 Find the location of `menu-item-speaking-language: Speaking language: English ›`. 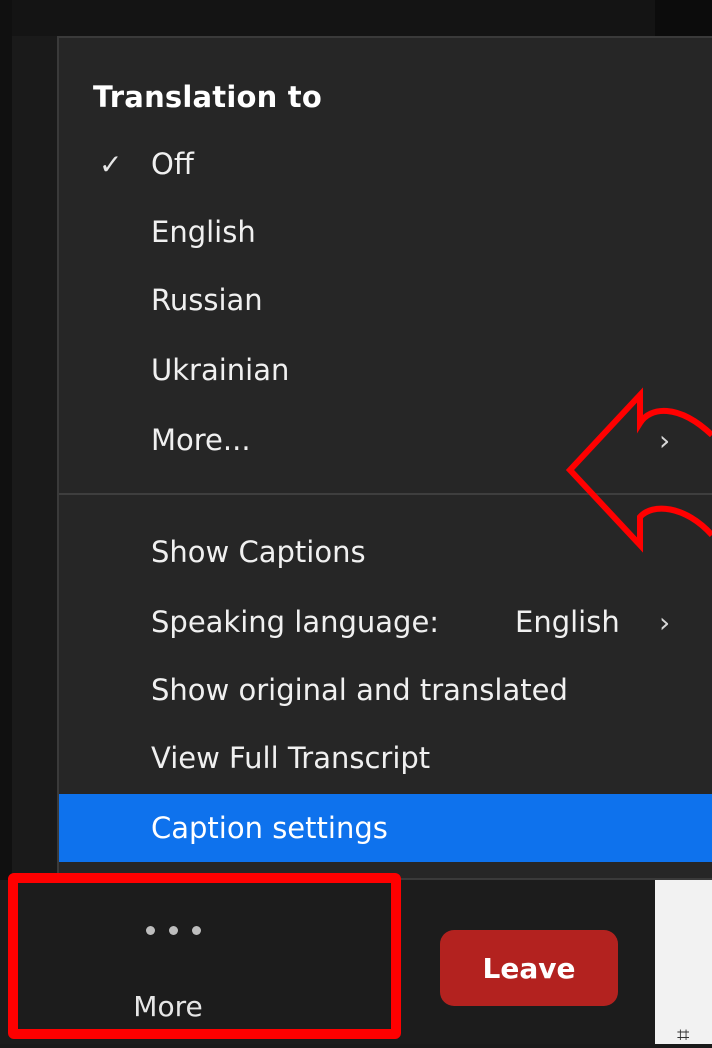

menu-item-speaking-language: Speaking language: English › is located at coordinates (385, 622).